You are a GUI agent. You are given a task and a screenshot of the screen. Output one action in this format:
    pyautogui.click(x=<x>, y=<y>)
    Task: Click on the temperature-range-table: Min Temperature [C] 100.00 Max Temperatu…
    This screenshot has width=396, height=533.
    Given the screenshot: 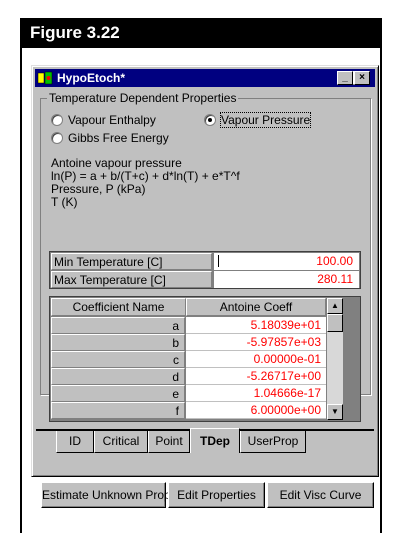 What is the action you would take?
    pyautogui.click(x=205, y=270)
    